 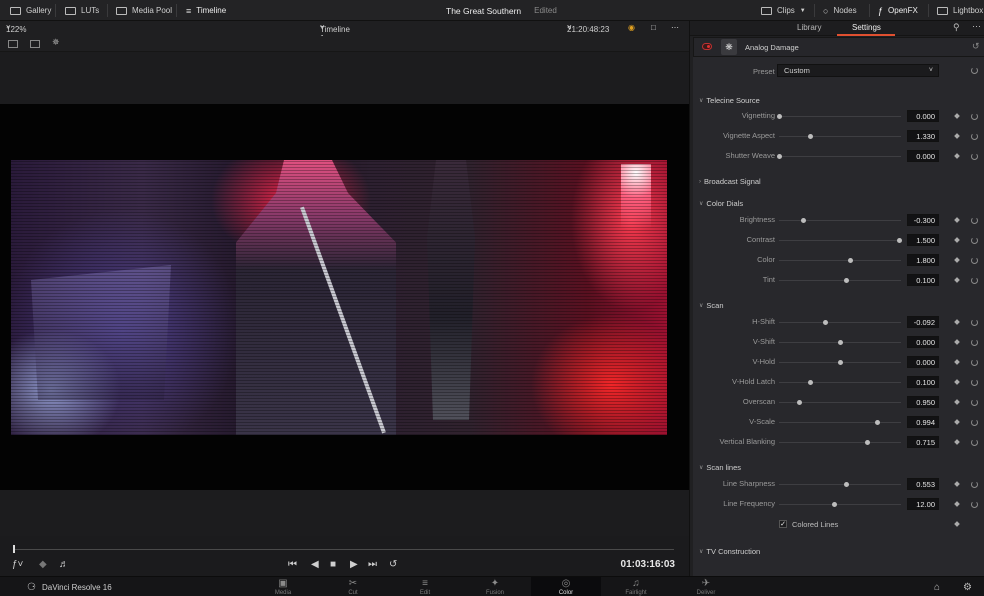 I want to click on preset-dropdown: Custom ˅, so click(x=858, y=70).